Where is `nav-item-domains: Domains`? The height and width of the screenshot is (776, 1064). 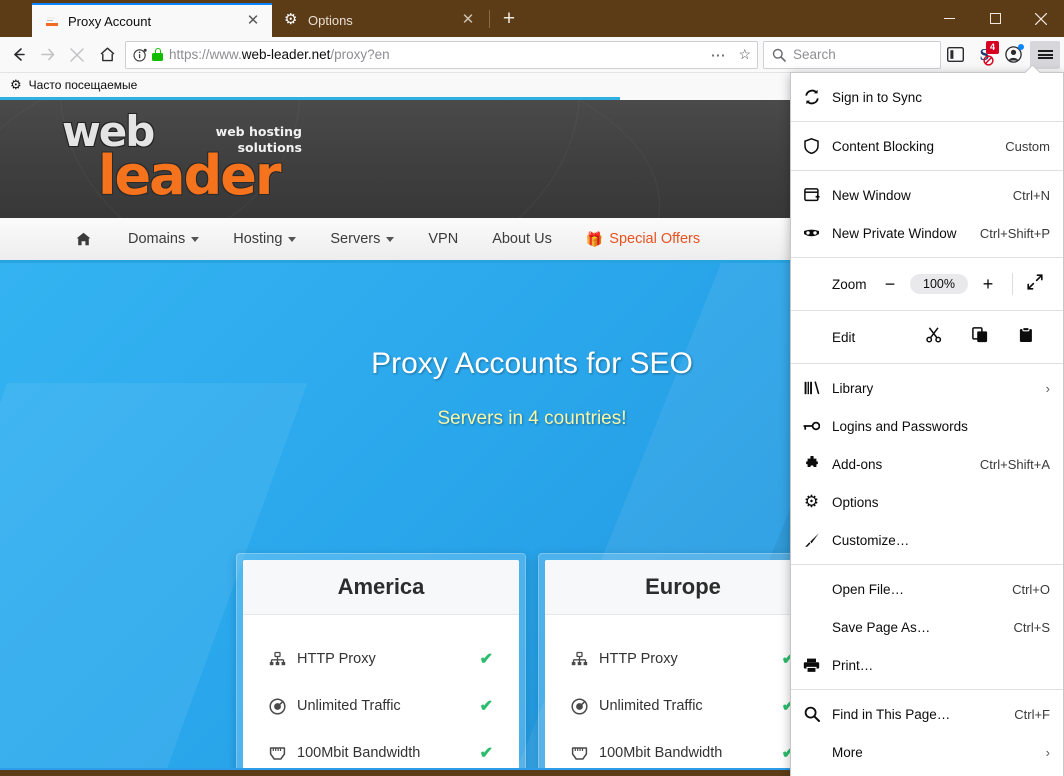 nav-item-domains: Domains is located at coordinates (163, 239).